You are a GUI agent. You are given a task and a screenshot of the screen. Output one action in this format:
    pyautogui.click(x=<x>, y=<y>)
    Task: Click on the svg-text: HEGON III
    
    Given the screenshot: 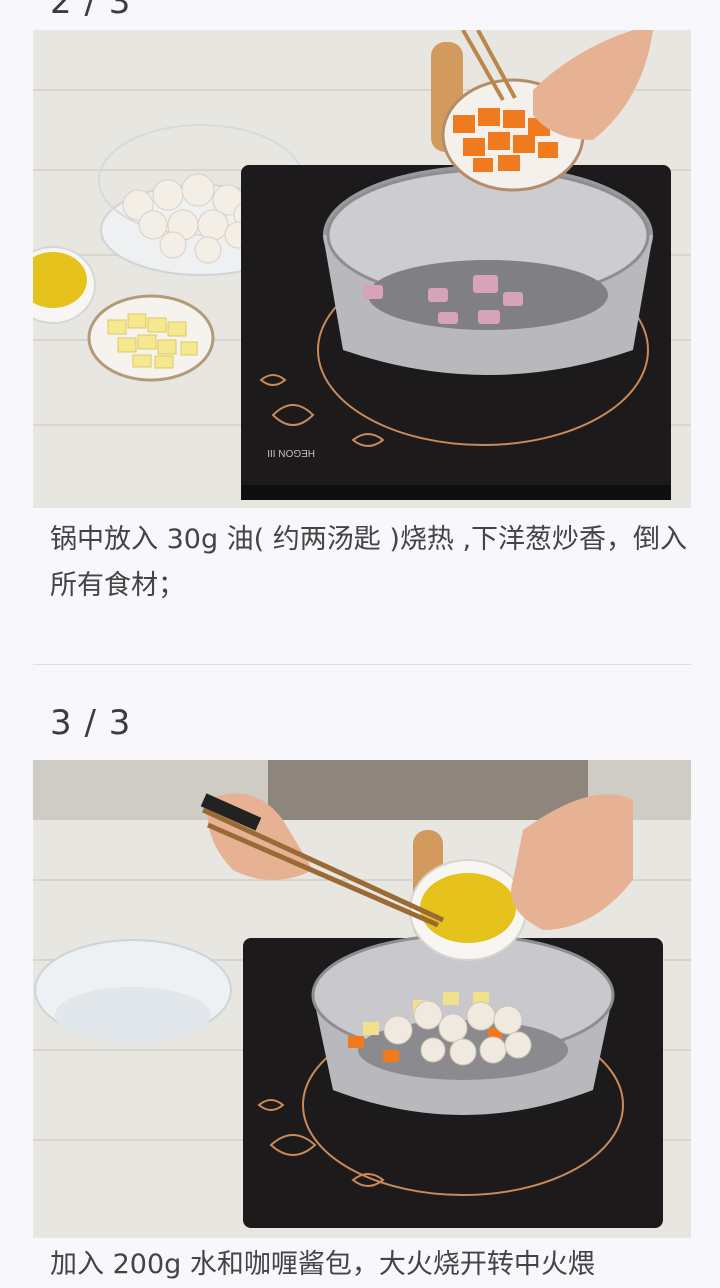 What is the action you would take?
    pyautogui.click(x=291, y=452)
    